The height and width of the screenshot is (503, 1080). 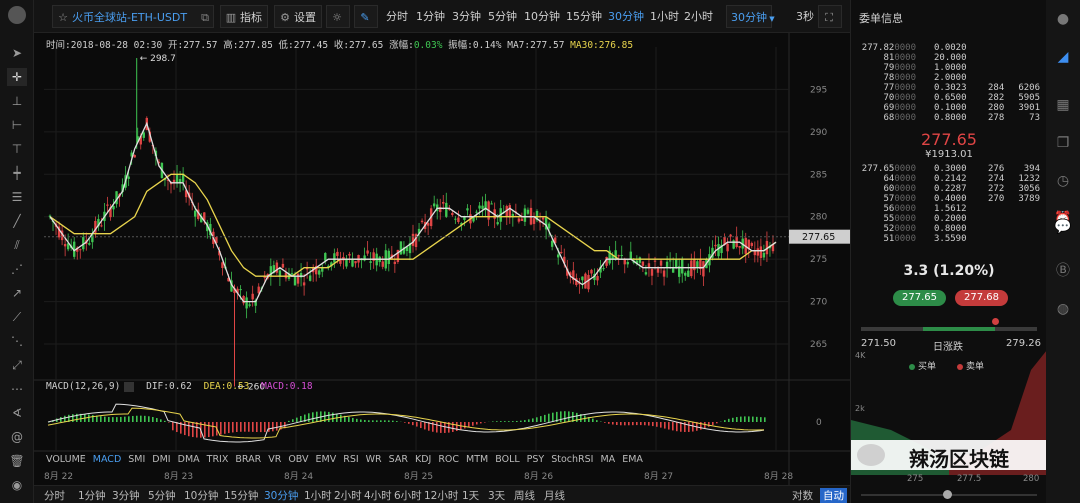 I want to click on indicator-tab: WR, so click(x=374, y=459).